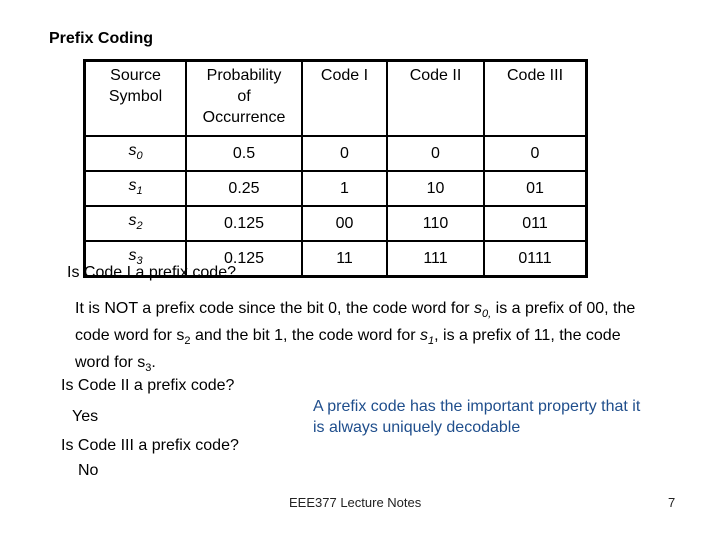  What do you see at coordinates (135, 223) in the screenshot?
I see `cell-symbol: s2` at bounding box center [135, 223].